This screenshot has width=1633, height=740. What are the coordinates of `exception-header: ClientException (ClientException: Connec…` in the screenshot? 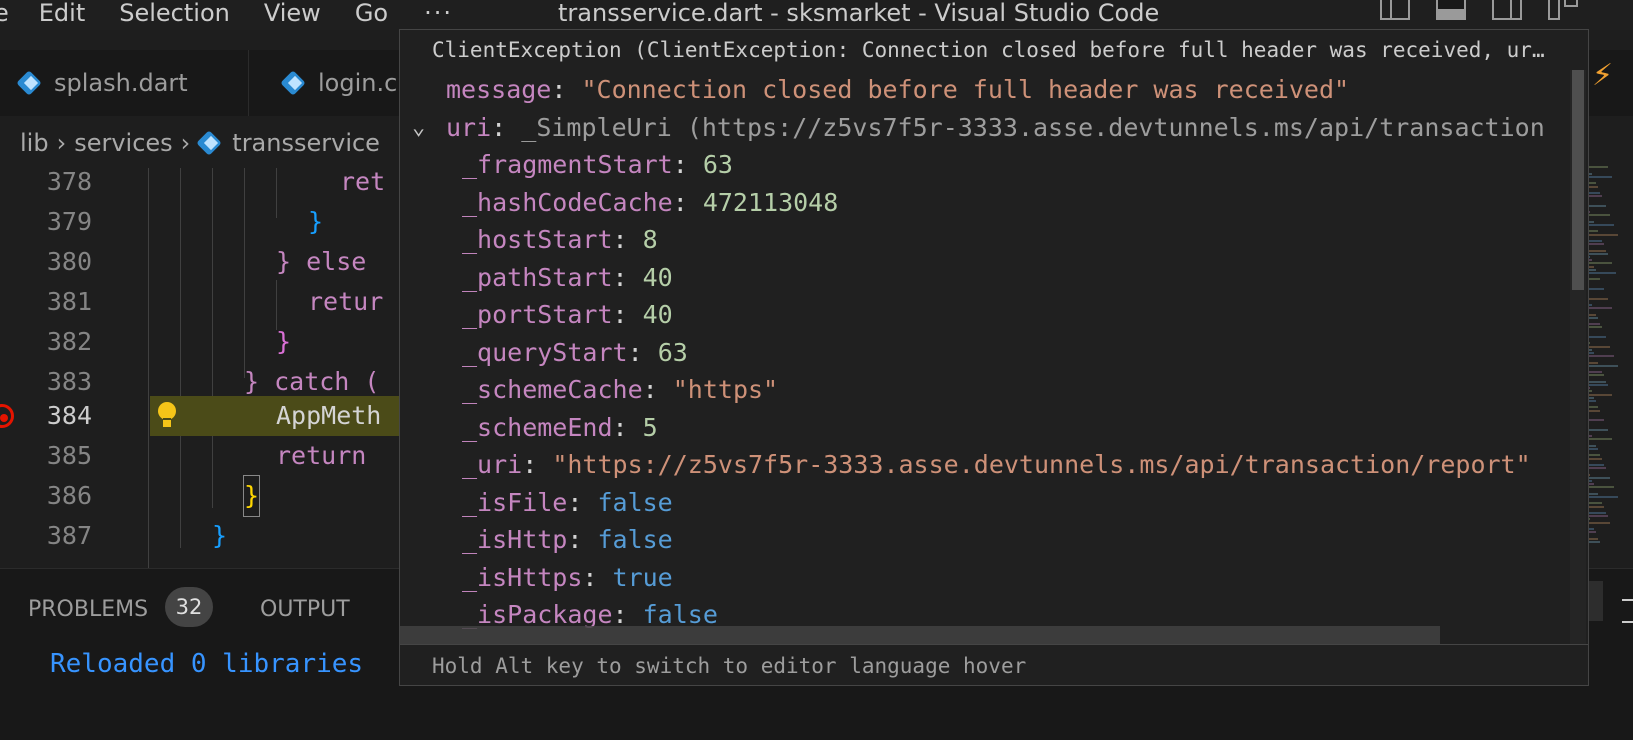 It's located at (988, 50).